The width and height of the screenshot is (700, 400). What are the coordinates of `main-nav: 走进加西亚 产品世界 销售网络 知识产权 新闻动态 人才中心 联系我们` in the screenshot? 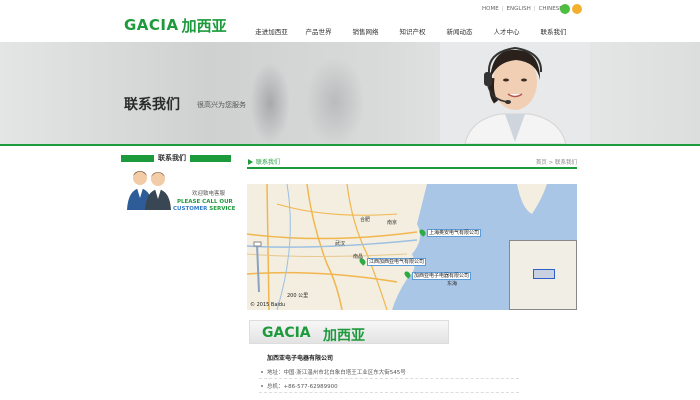 It's located at (412, 31).